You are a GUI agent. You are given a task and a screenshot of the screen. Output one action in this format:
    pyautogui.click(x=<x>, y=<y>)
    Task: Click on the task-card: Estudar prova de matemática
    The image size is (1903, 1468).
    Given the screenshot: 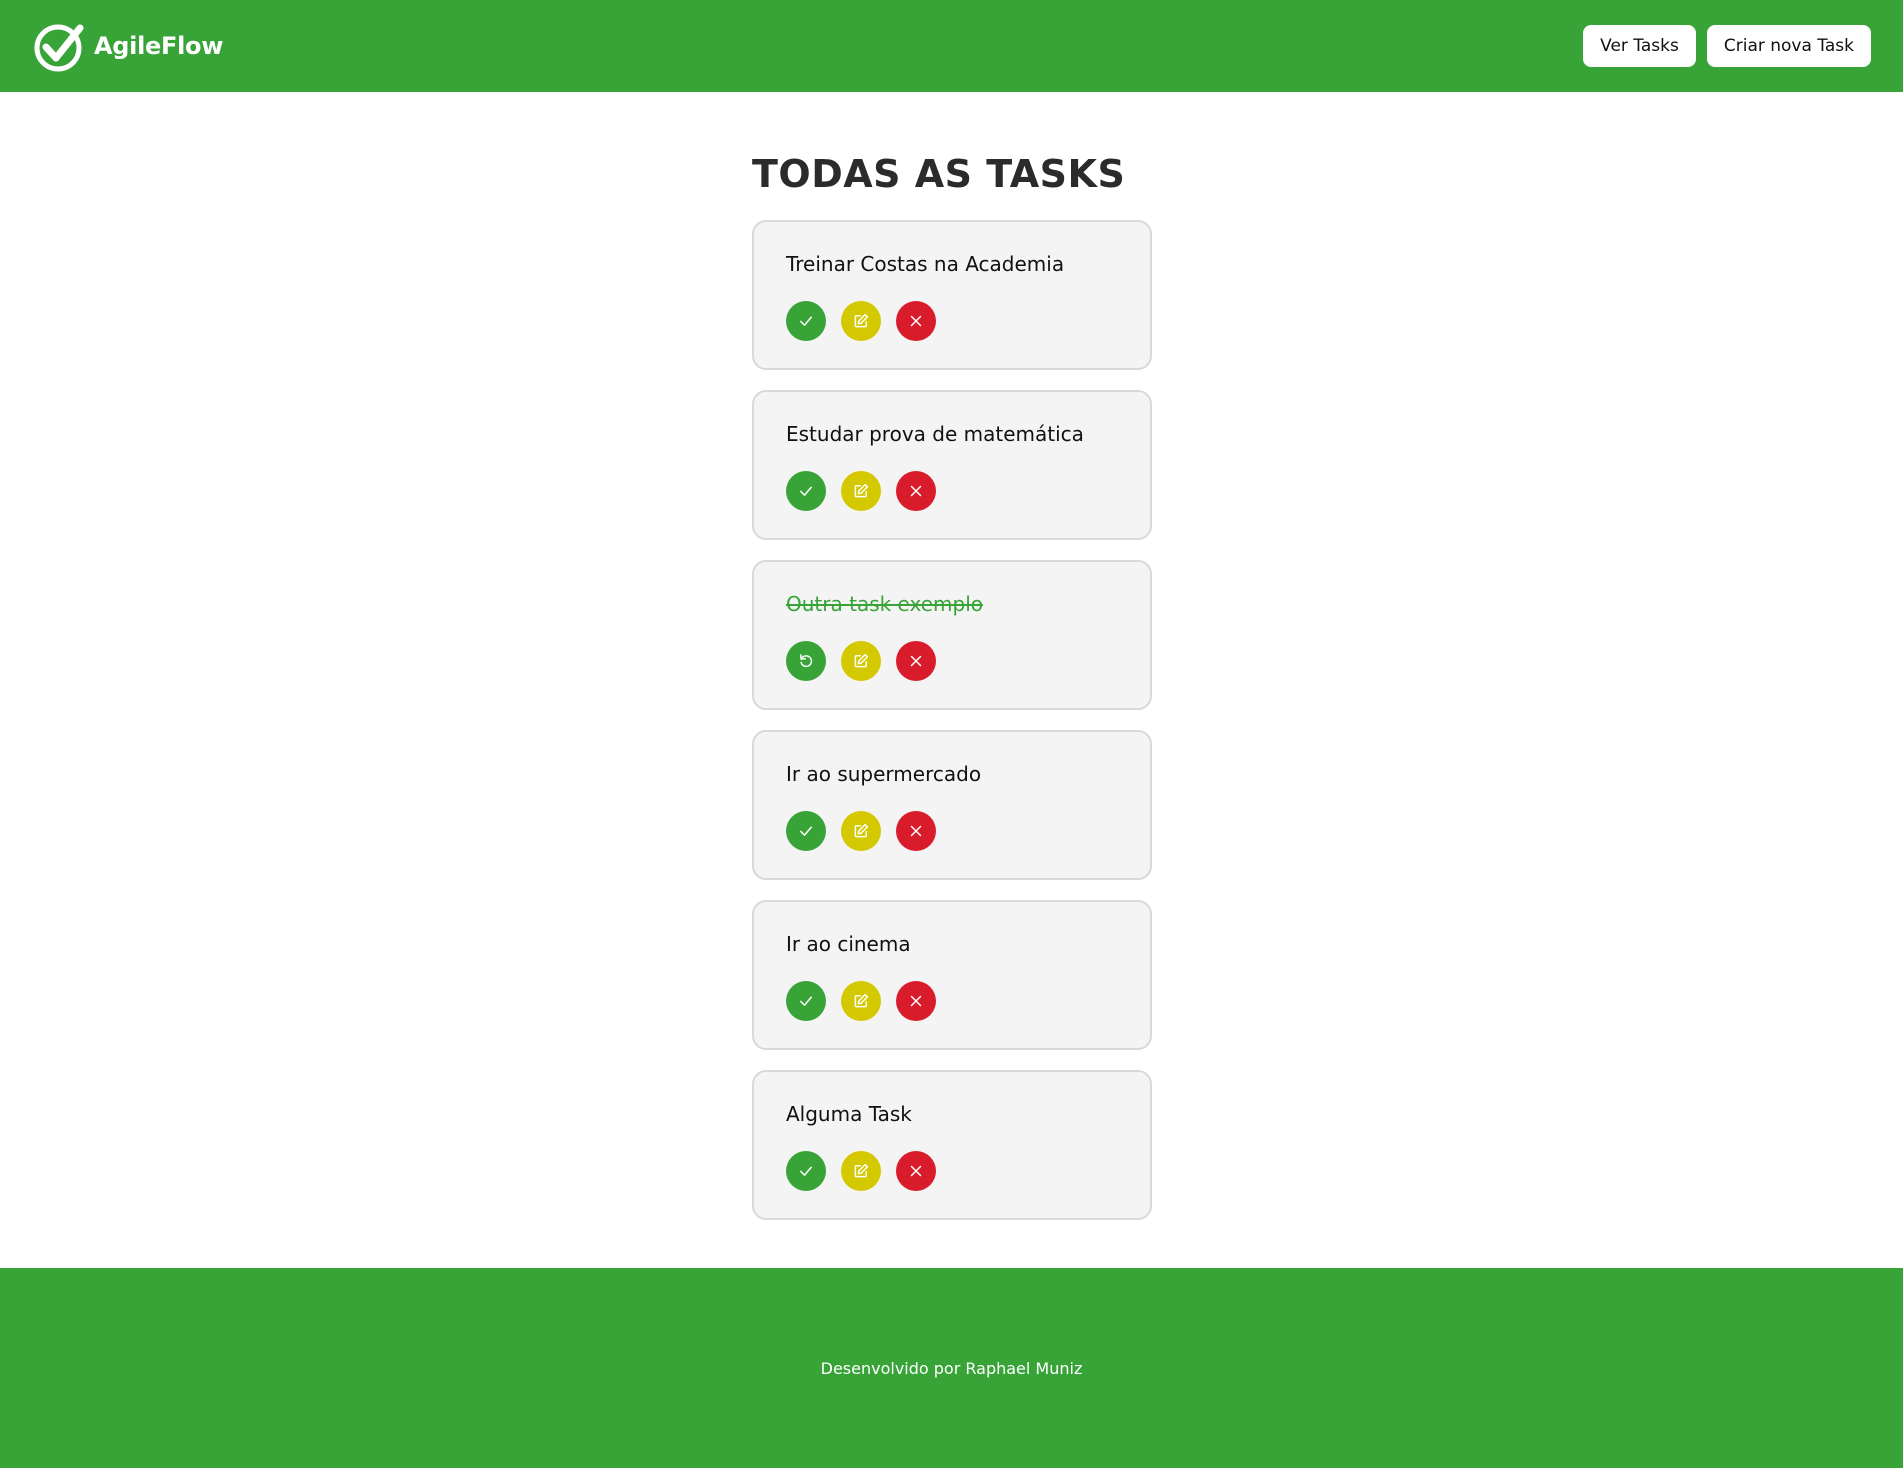 What is the action you would take?
    pyautogui.click(x=952, y=465)
    